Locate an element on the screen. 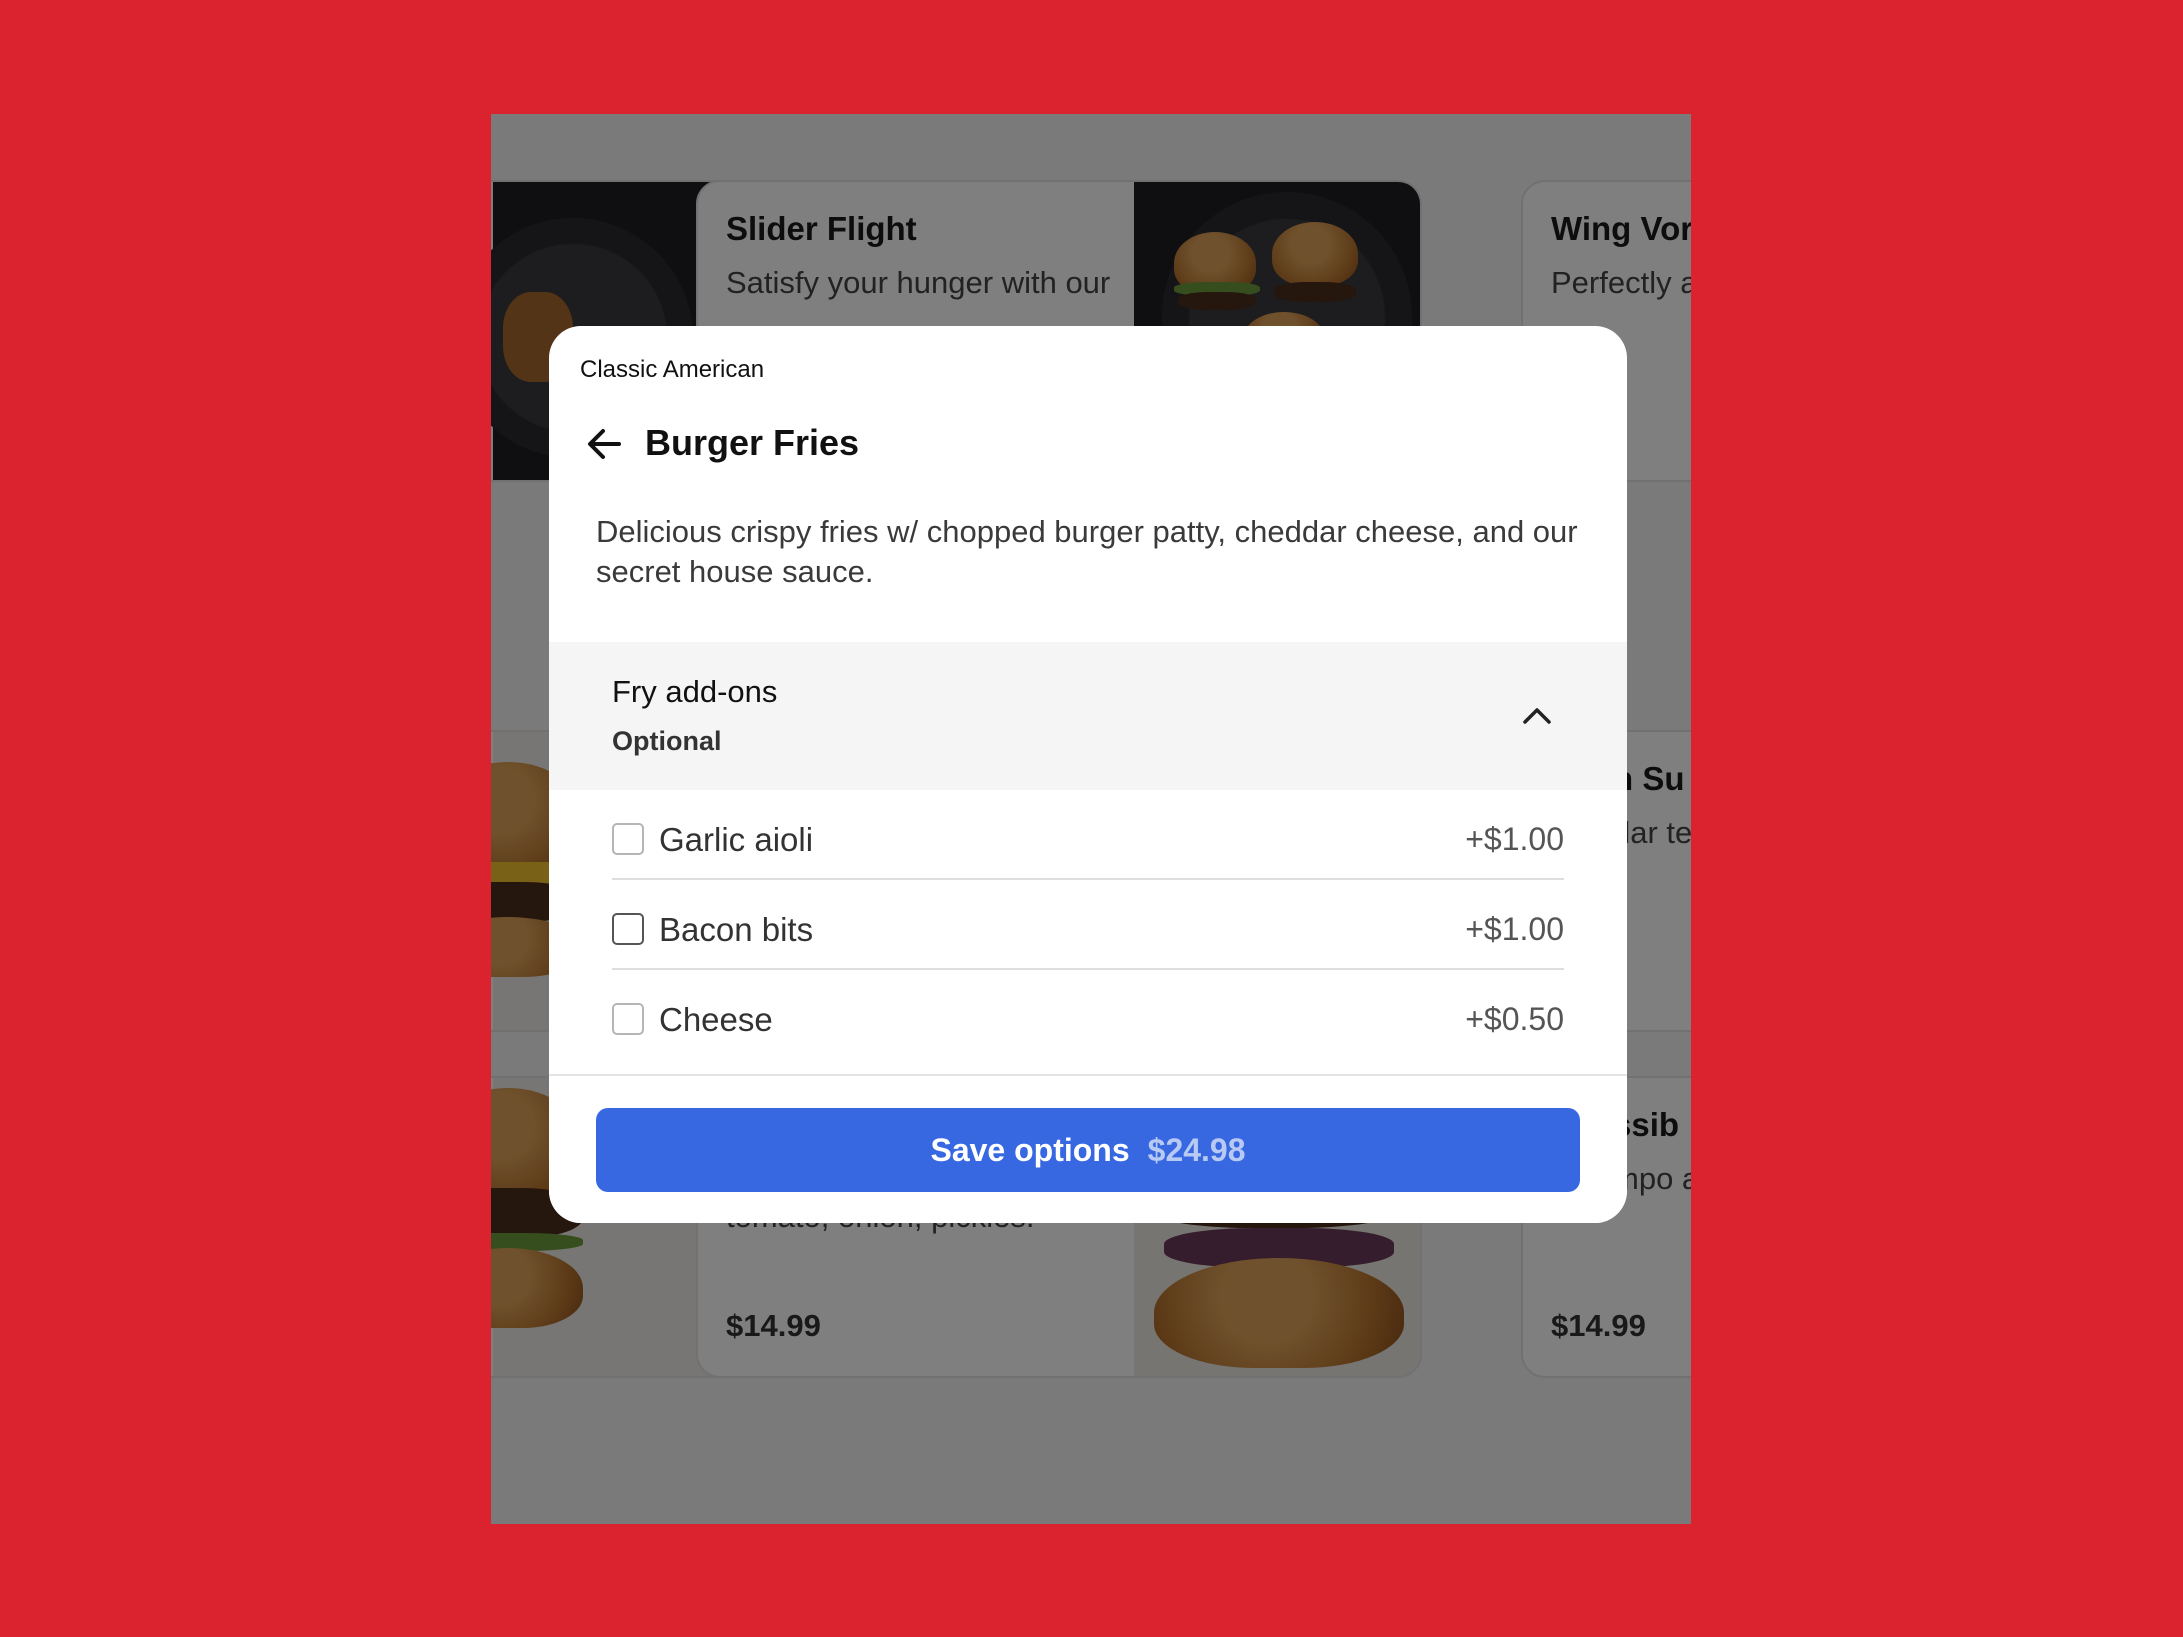  save-button-total: $24.98 is located at coordinates (1196, 1149).